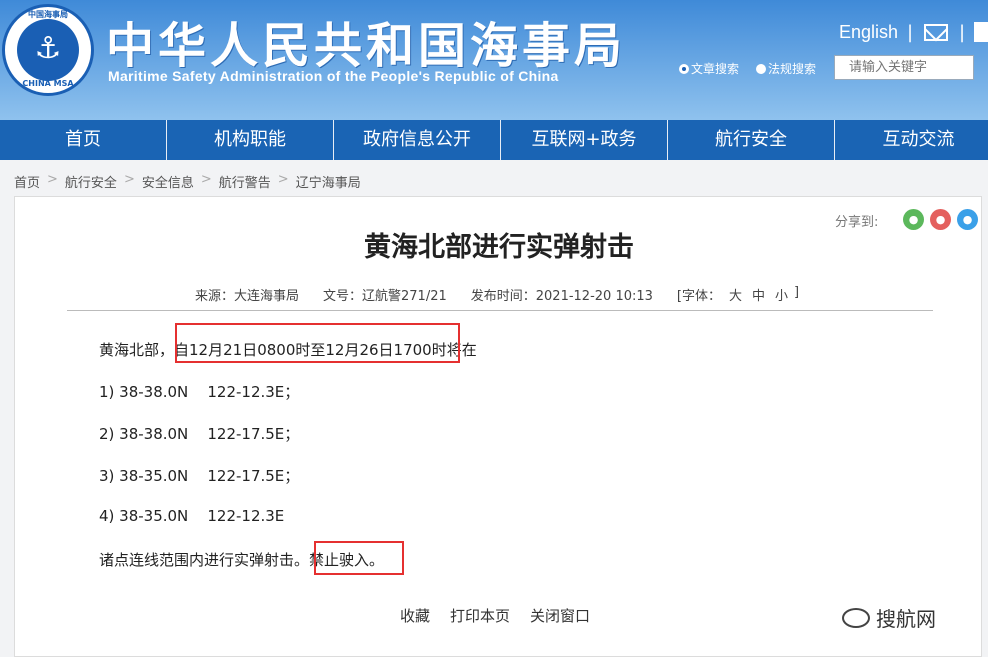 Image resolution: width=988 pixels, height=657 pixels. What do you see at coordinates (250, 140) in the screenshot?
I see `nav-item-functions: 机构职能` at bounding box center [250, 140].